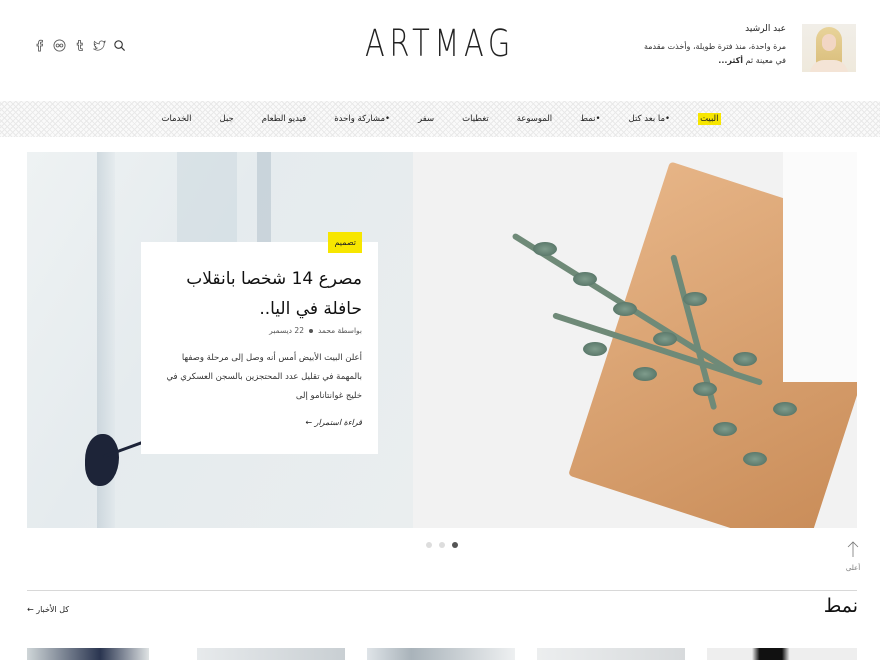 The height and width of the screenshot is (660, 880). I want to click on nav-item: •ما بعد كتل, so click(650, 119).